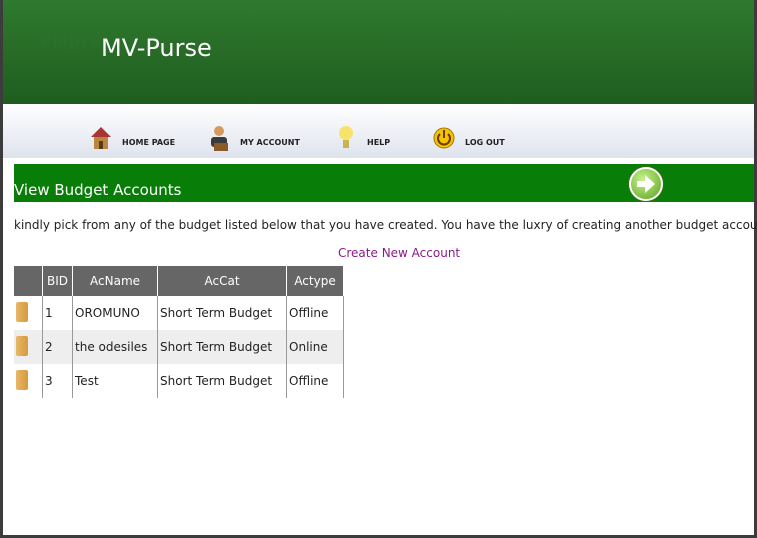 This screenshot has height=538, width=757. What do you see at coordinates (315, 347) in the screenshot?
I see `cell-actype: Online` at bounding box center [315, 347].